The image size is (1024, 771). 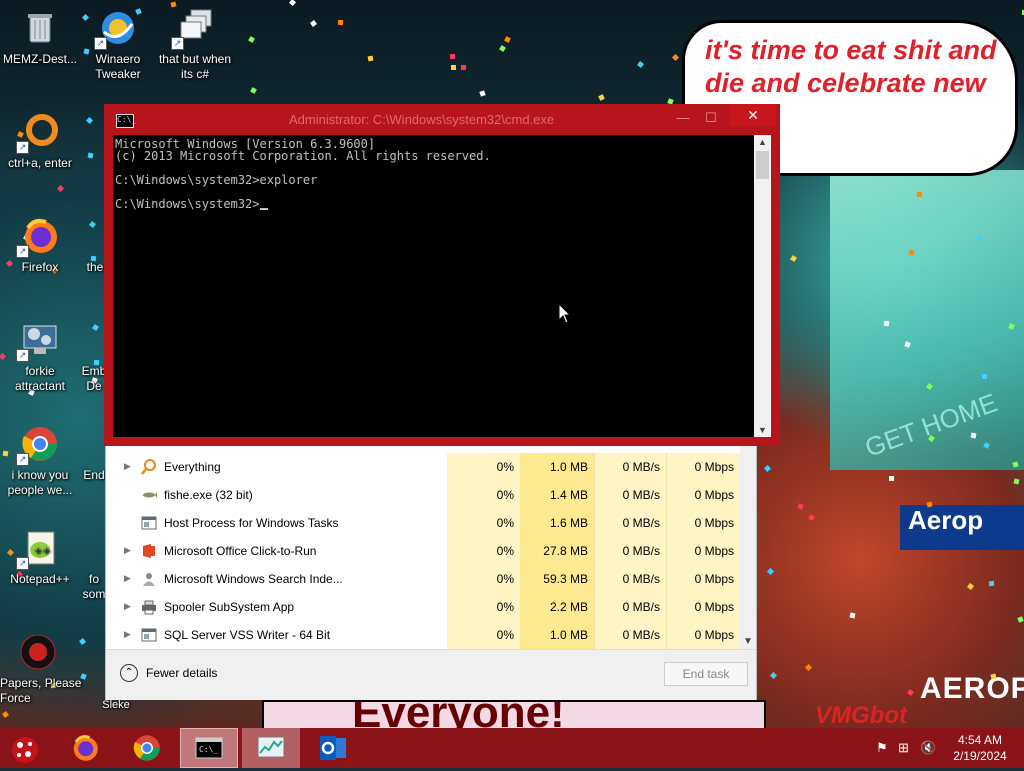 What do you see at coordinates (40, 141) in the screenshot?
I see `desktop-icon-ctrl-a: ↗ ctrl+a, enter` at bounding box center [40, 141].